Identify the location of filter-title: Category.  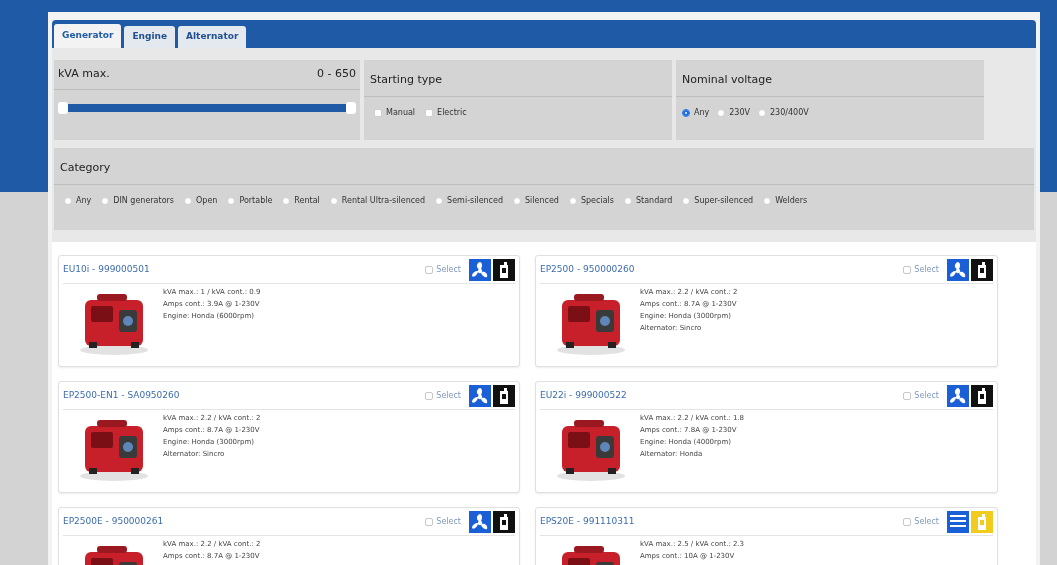
(85, 167).